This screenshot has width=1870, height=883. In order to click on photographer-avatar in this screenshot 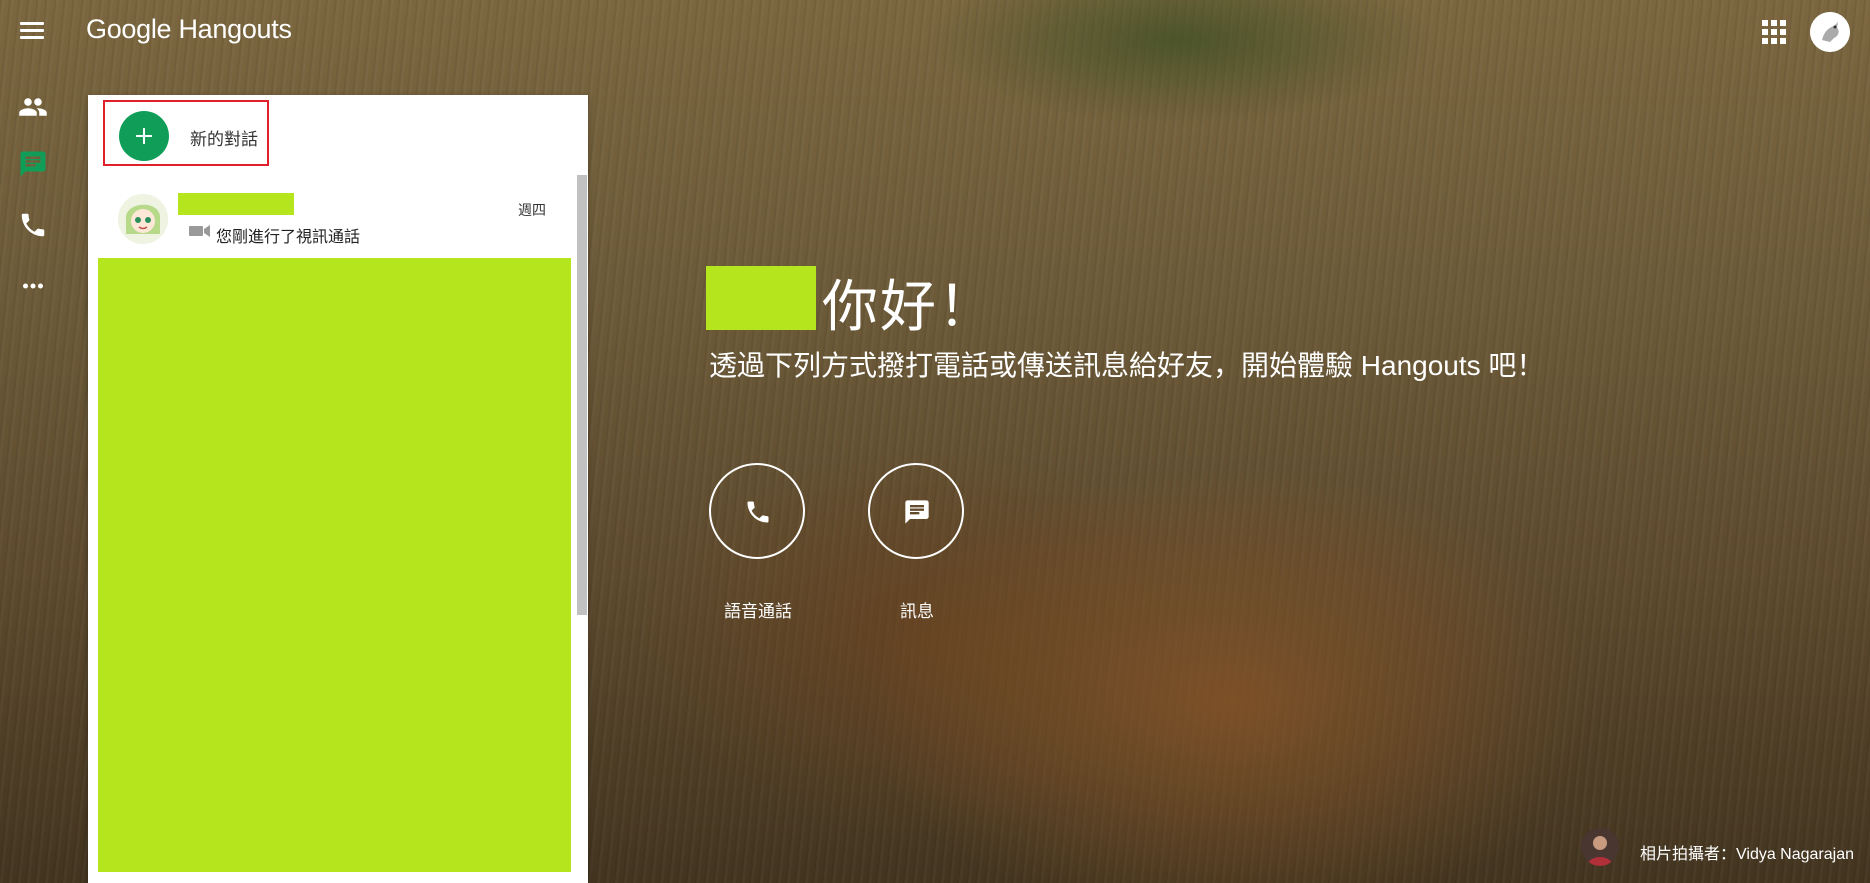, I will do `click(1600, 847)`.